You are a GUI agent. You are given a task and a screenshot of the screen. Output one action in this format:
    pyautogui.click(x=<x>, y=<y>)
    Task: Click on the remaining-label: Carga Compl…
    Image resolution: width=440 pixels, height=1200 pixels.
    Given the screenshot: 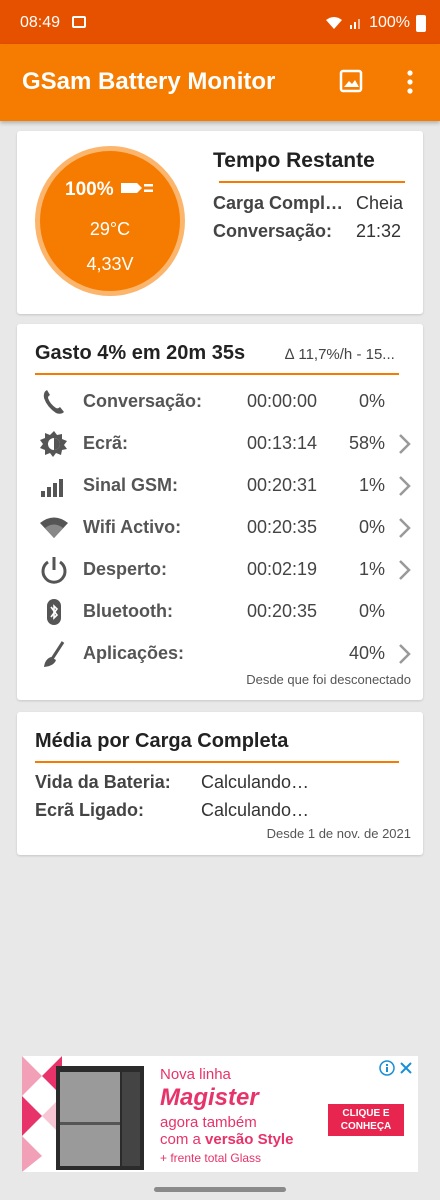 What is the action you would take?
    pyautogui.click(x=278, y=203)
    